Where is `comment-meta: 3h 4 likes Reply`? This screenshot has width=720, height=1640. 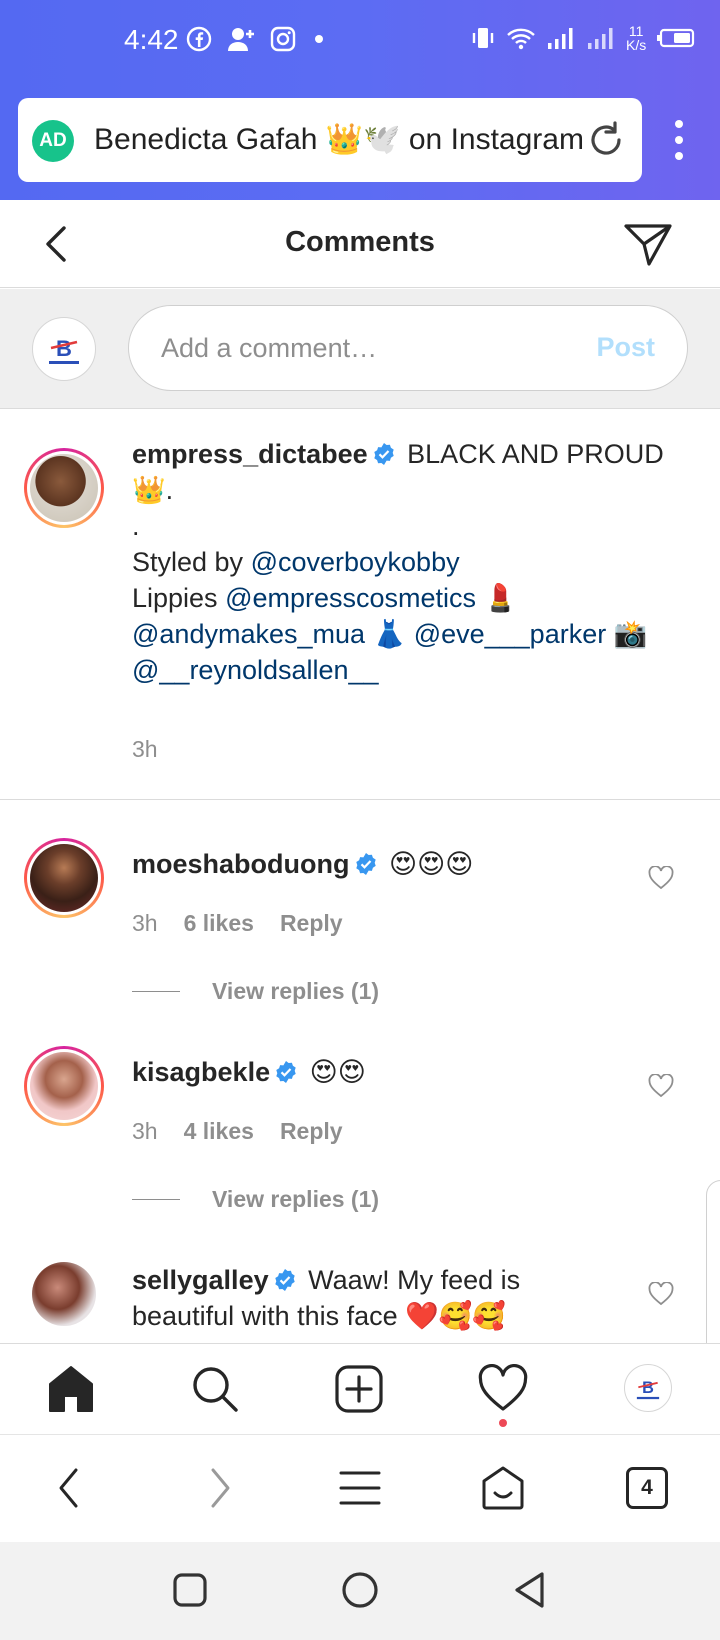 comment-meta: 3h 4 likes Reply is located at coordinates (237, 1131).